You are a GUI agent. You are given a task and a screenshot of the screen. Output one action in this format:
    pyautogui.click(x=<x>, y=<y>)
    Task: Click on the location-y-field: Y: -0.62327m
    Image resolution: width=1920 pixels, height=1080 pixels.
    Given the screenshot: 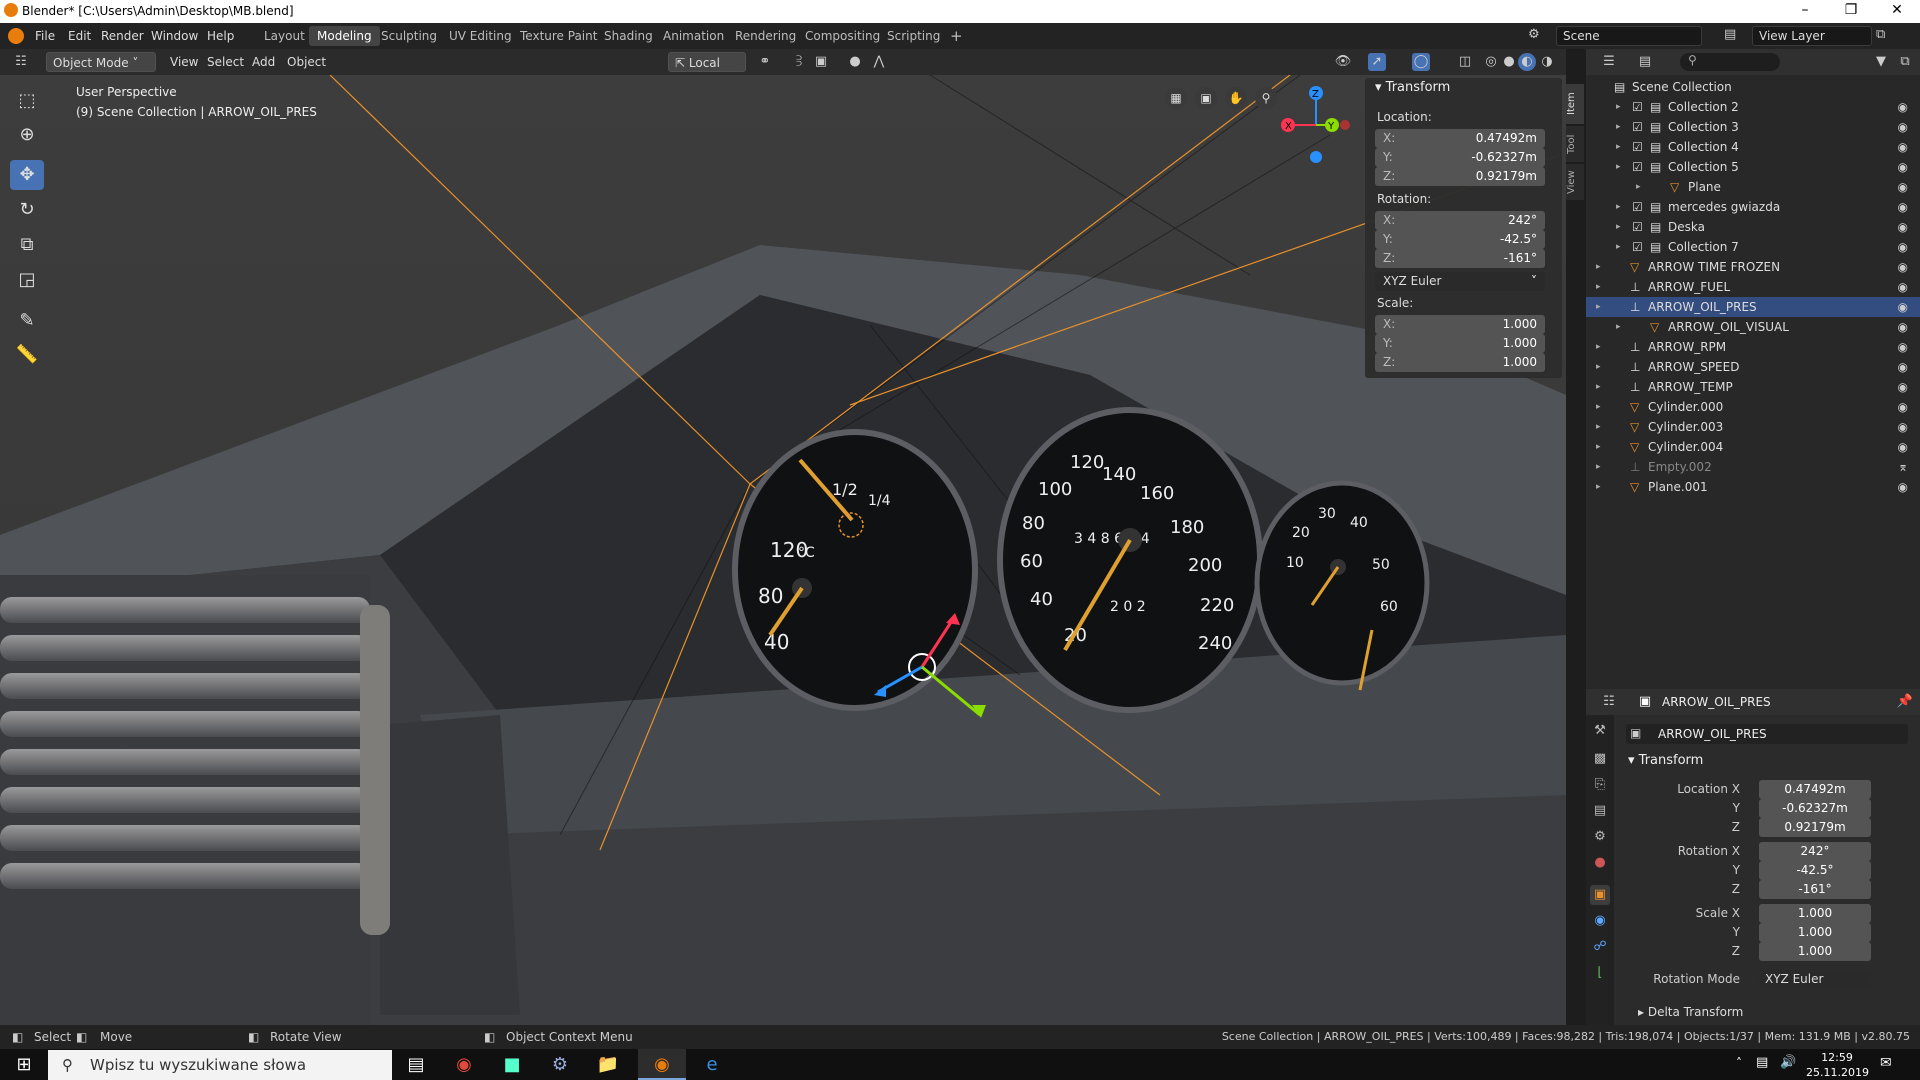 What is the action you would take?
    pyautogui.click(x=1460, y=157)
    